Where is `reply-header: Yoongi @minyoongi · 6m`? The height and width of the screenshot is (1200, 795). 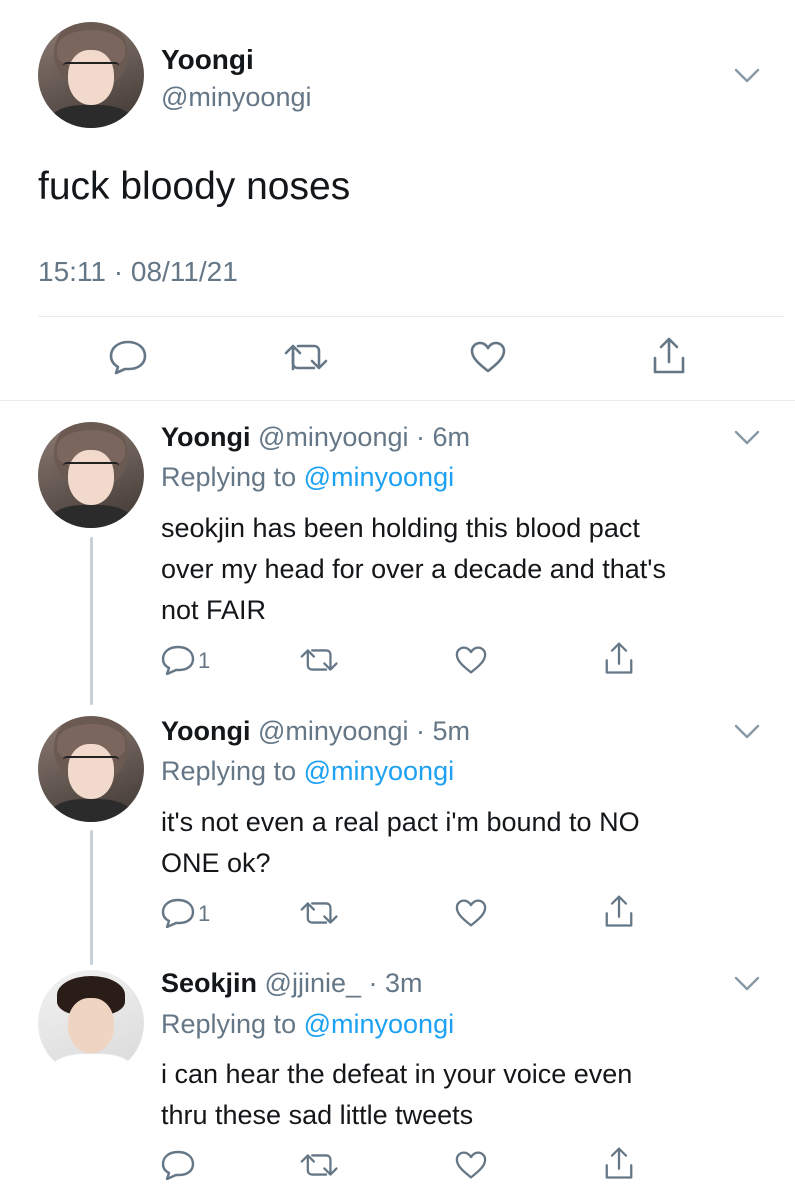 reply-header: Yoongi @minyoongi · 6m is located at coordinates (315, 437).